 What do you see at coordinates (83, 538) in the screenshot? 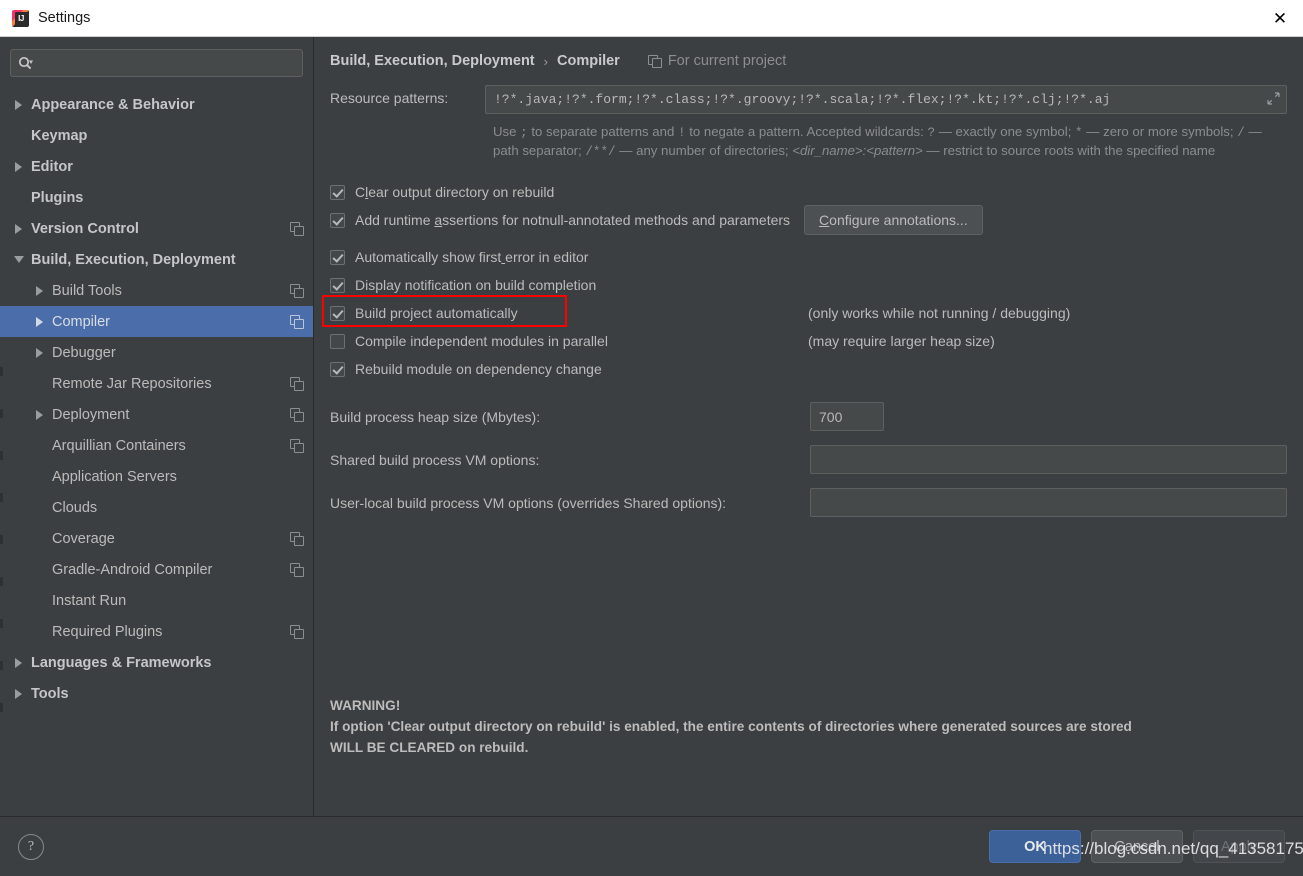
I see `sidebar-item-label: Coverage` at bounding box center [83, 538].